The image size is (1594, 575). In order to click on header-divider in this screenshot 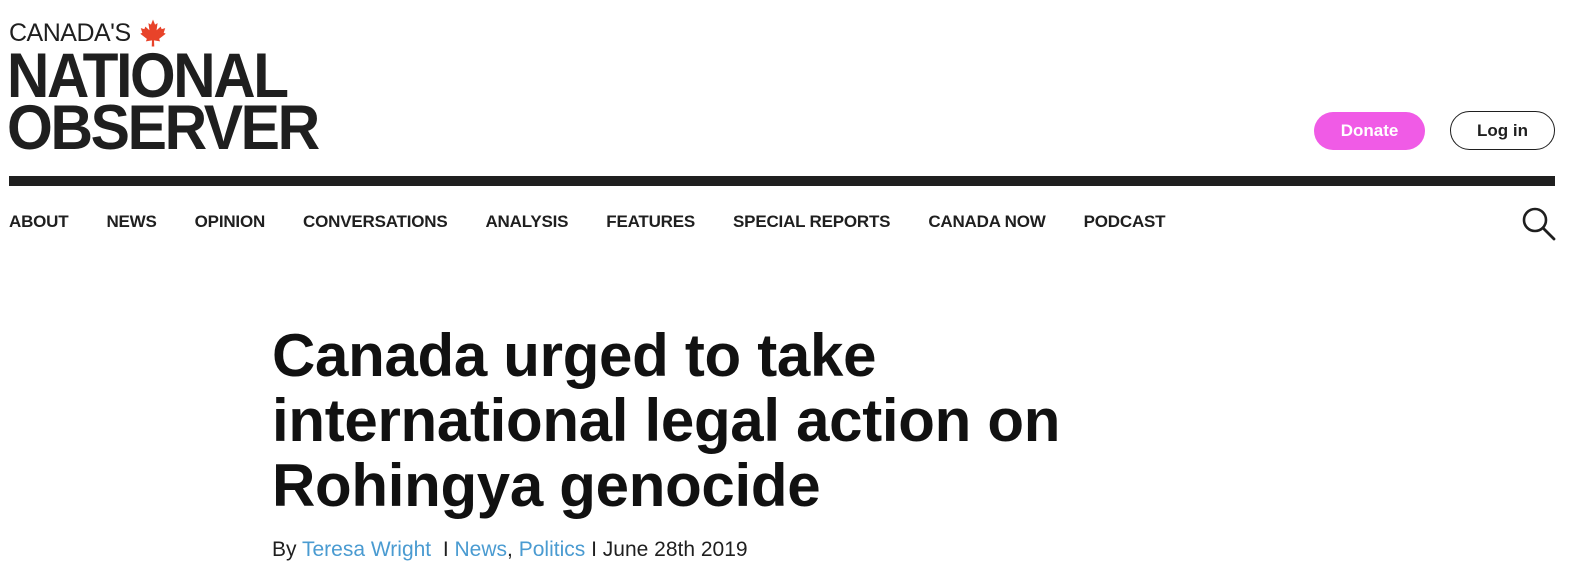, I will do `click(782, 181)`.